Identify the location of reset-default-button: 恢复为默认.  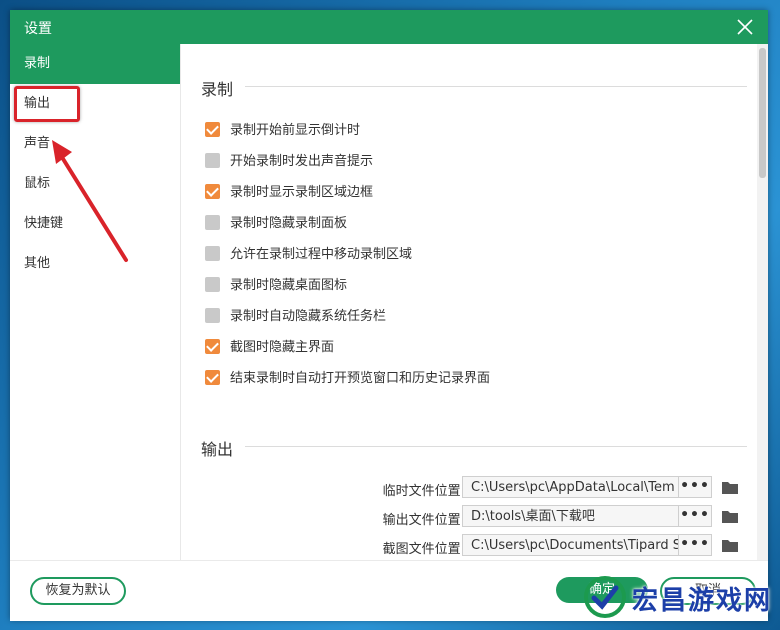
(78, 591).